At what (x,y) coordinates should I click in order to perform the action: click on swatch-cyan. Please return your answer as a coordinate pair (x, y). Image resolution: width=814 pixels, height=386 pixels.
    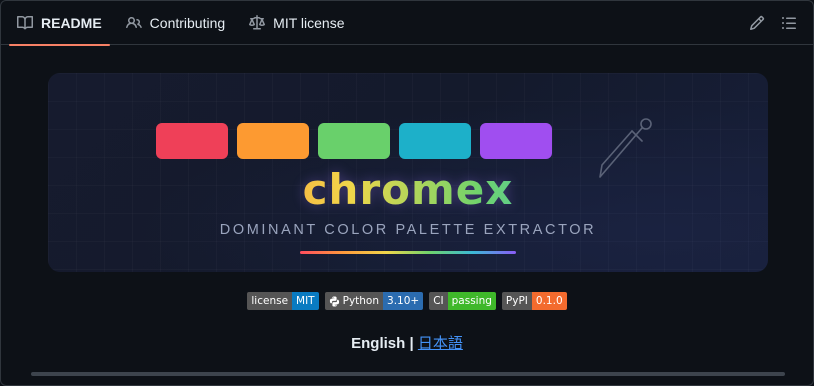
    Looking at the image, I should click on (435, 141).